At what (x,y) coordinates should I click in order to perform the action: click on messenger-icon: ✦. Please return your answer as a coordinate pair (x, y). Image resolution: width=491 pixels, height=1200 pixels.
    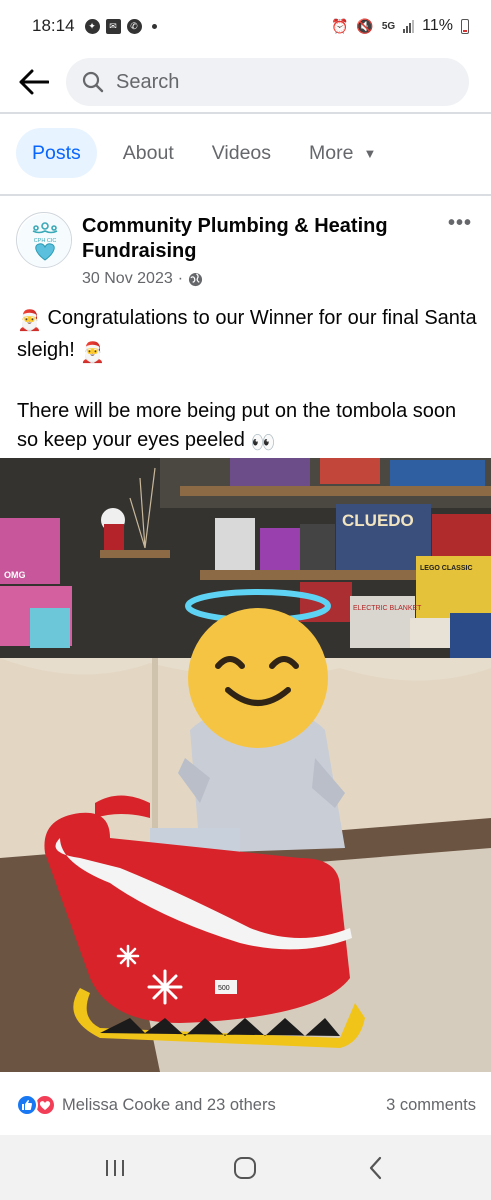
    Looking at the image, I should click on (92, 26).